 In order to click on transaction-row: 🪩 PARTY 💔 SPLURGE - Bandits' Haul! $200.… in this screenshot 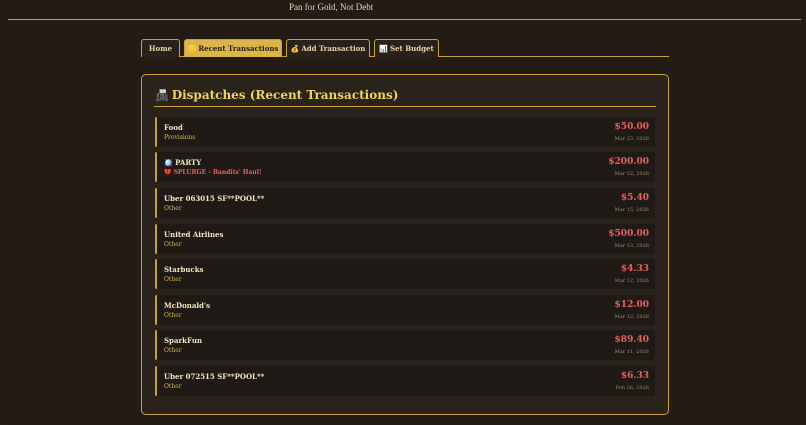, I will do `click(405, 167)`.